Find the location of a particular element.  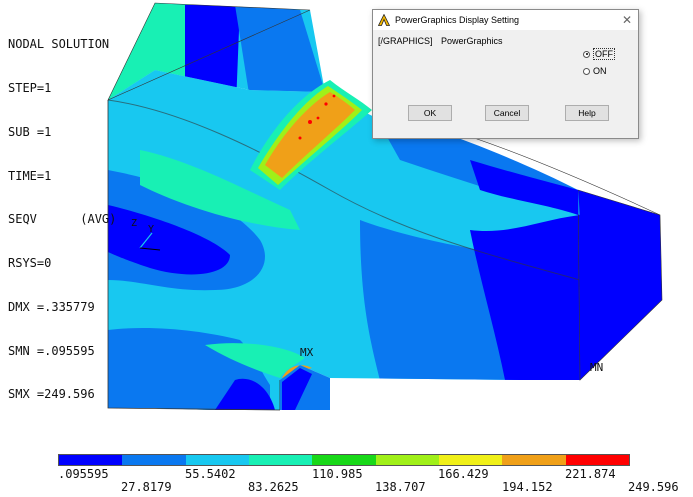

radio-off-indicator is located at coordinates (586, 54).